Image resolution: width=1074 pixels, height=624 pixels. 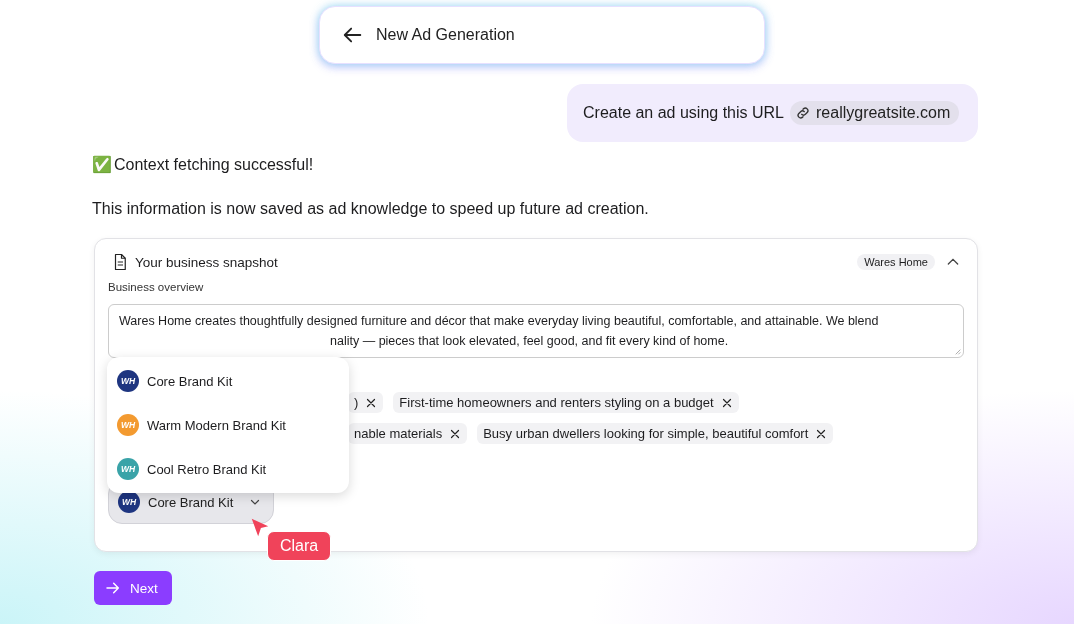 I want to click on menu-item: WH Core Brand Kit, so click(x=228, y=381).